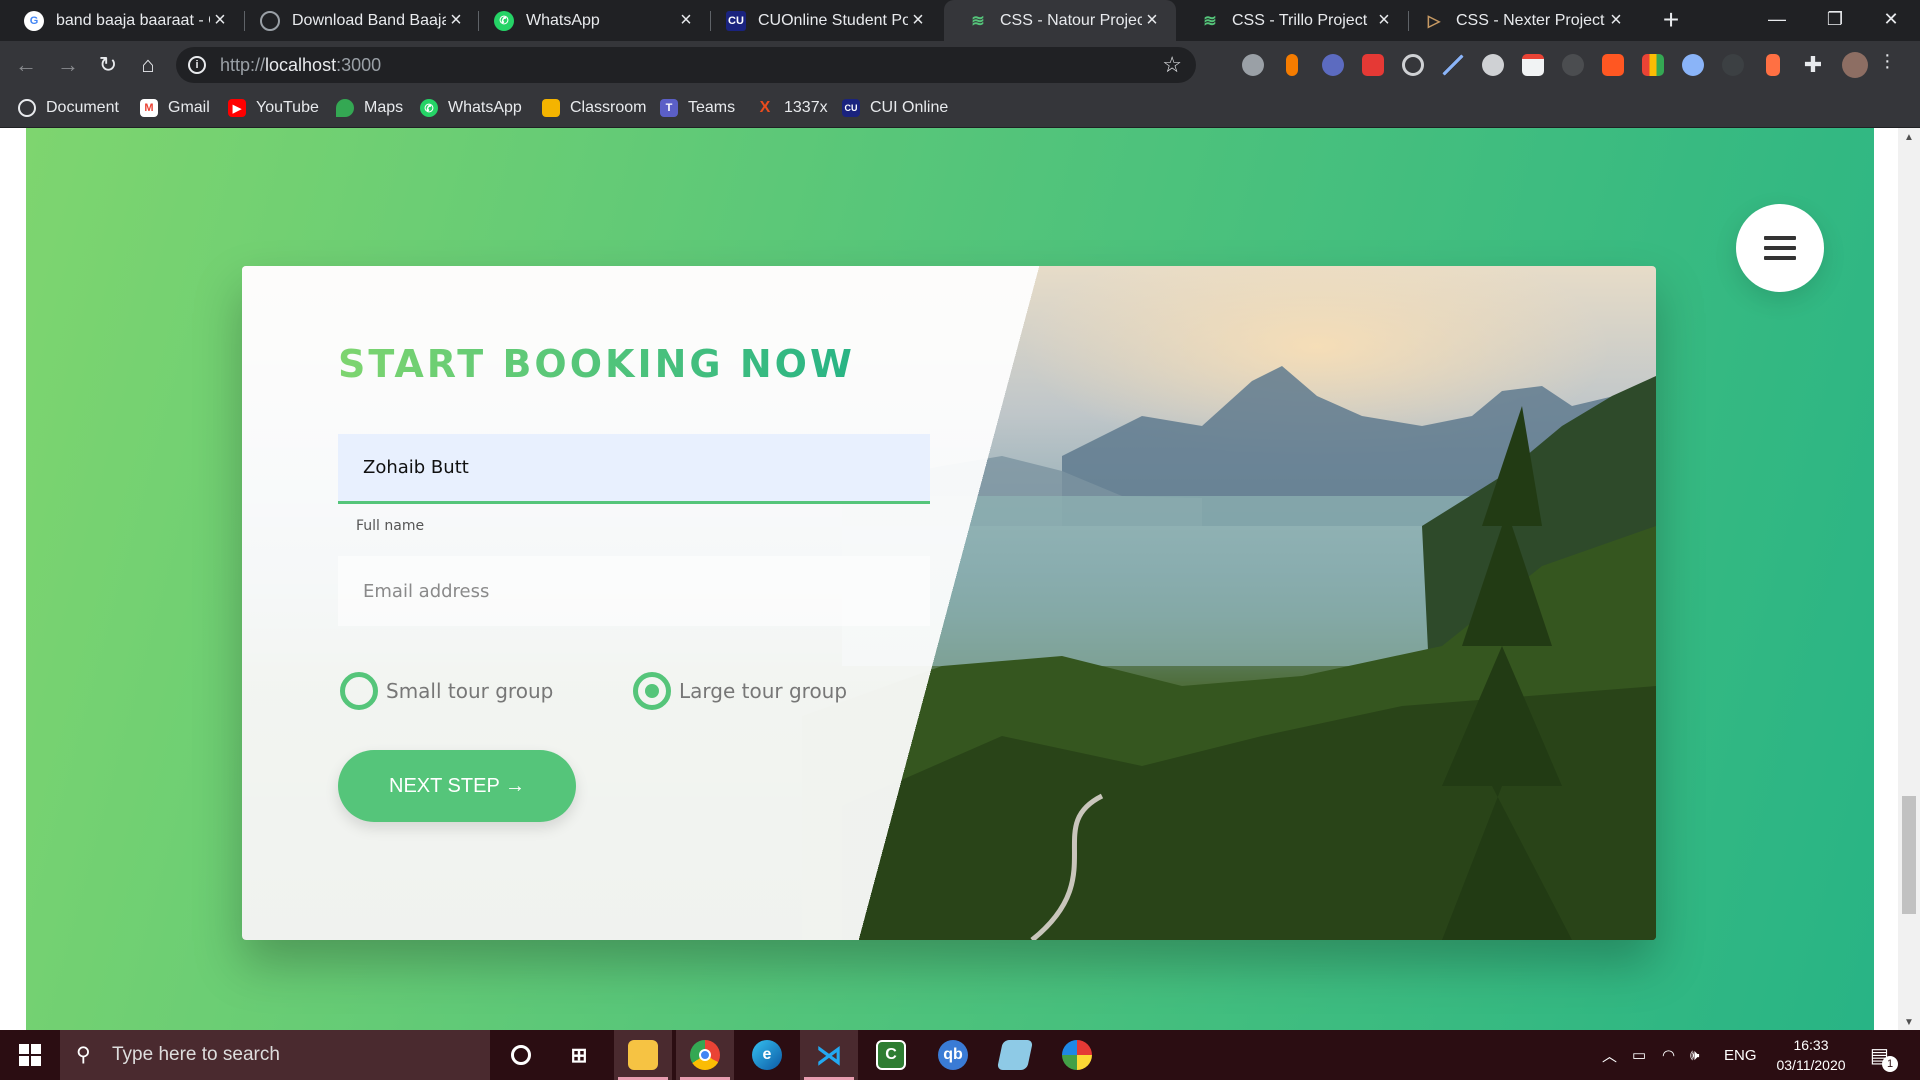  I want to click on taskbar-vscode: ⋊, so click(829, 1055).